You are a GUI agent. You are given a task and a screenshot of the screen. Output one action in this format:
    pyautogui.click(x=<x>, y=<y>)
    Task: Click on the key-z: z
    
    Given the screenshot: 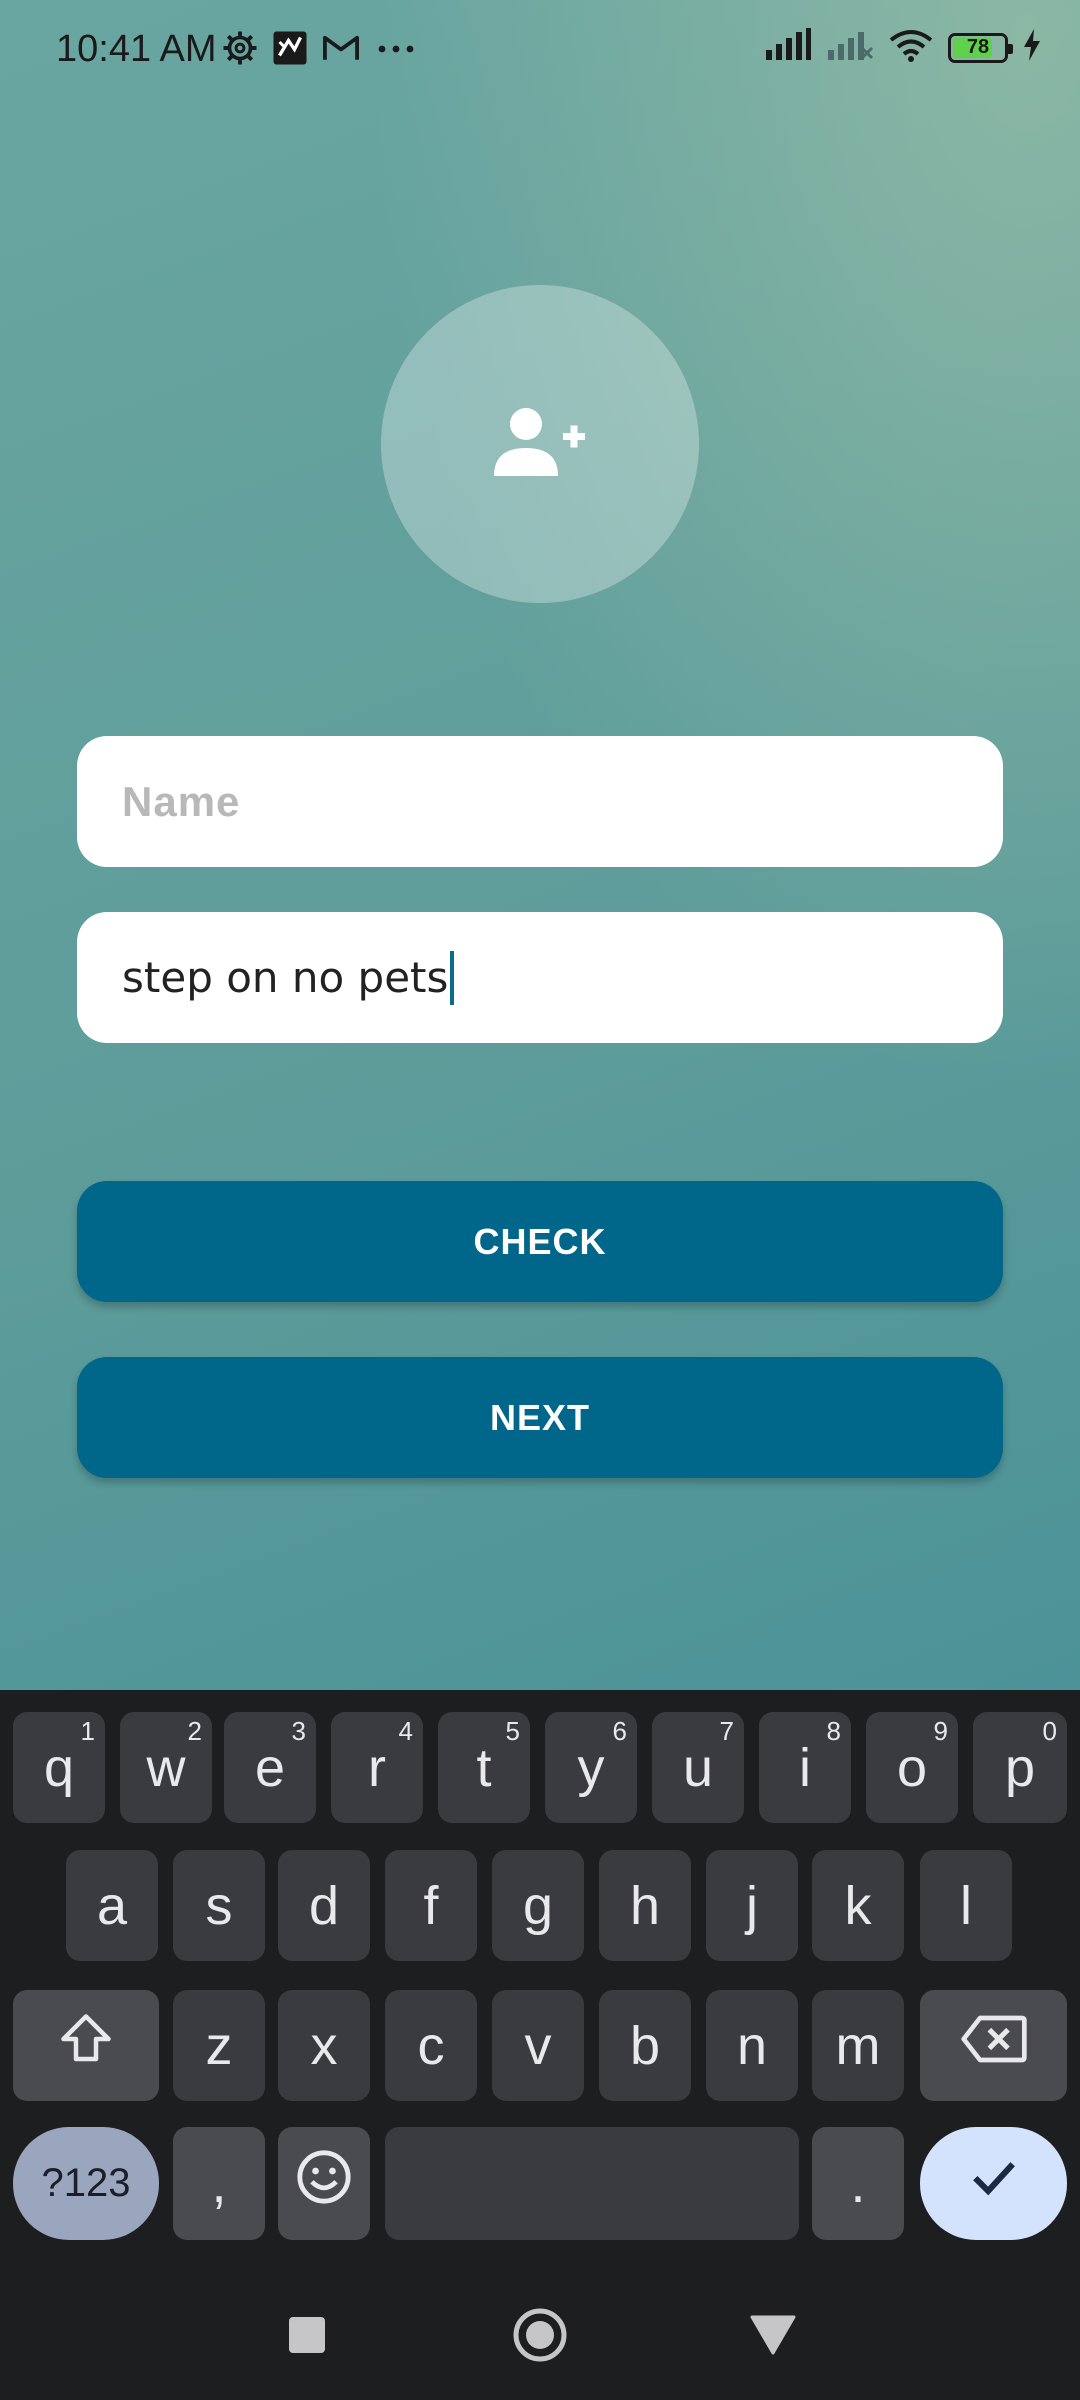 What is the action you would take?
    pyautogui.click(x=219, y=2045)
    